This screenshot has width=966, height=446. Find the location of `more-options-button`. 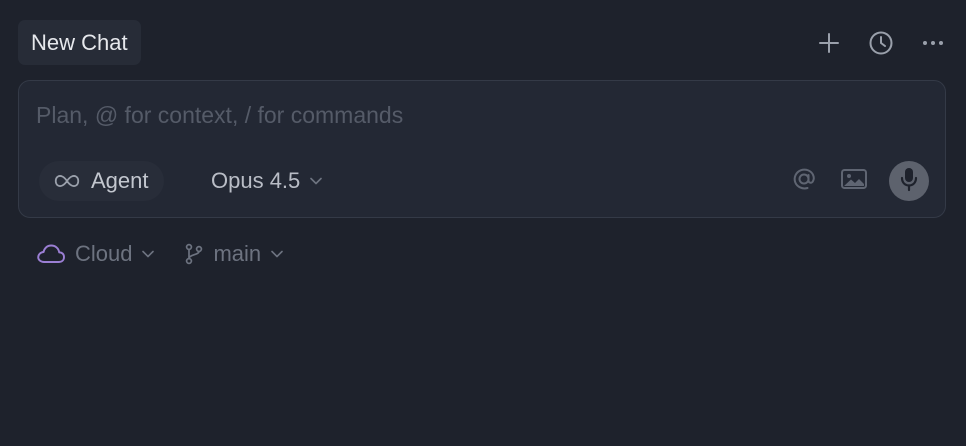

more-options-button is located at coordinates (933, 43).